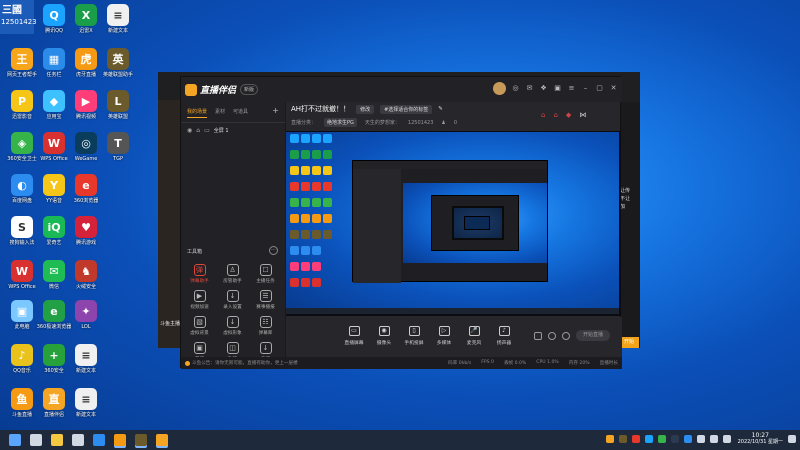 The width and height of the screenshot is (800, 450). What do you see at coordinates (241, 363) in the screenshot?
I see `announcement: 斗鱼公告：请你无限可能，直播有助你，更上一层楼` at bounding box center [241, 363].